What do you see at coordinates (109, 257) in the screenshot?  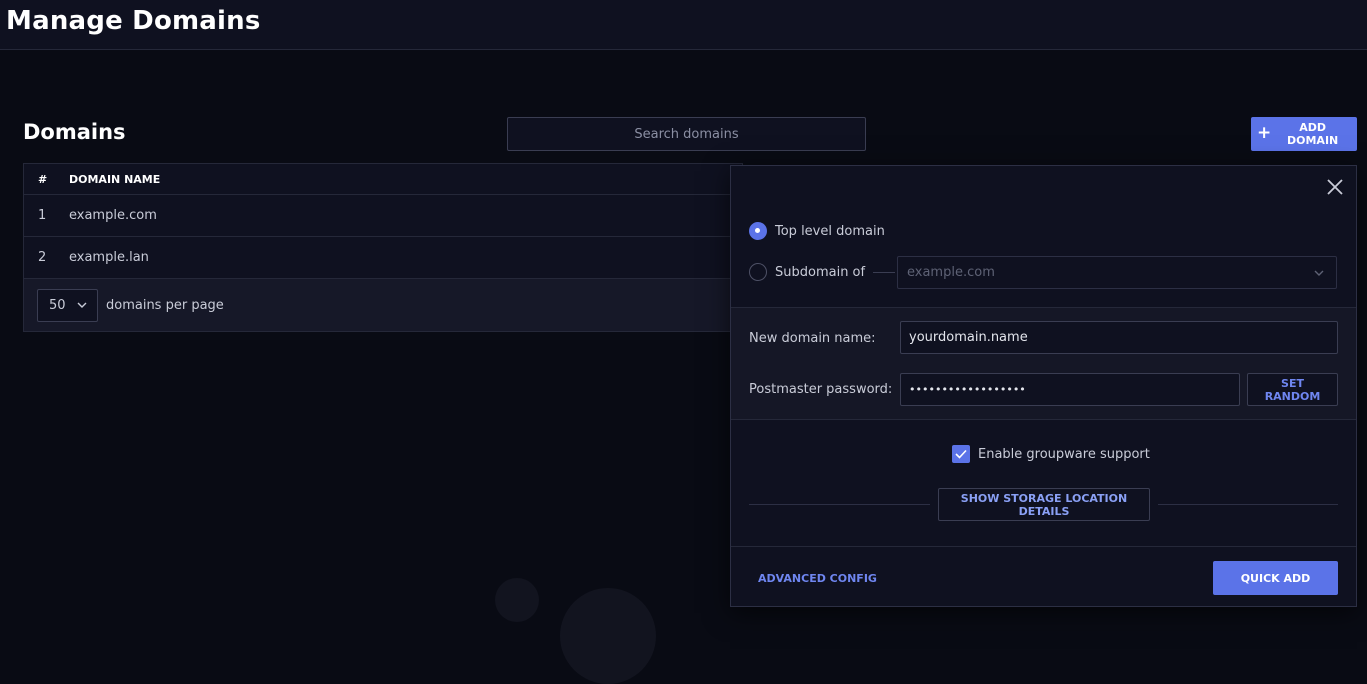 I see `row-domain-name: example.lan` at bounding box center [109, 257].